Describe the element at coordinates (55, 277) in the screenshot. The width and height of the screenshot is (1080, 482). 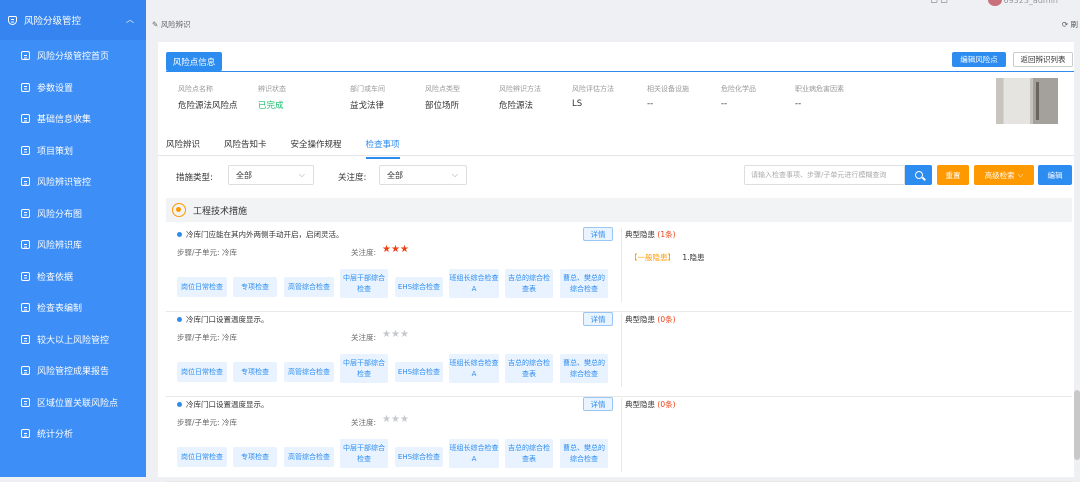
I see `sidebar-item-label: 检查依据` at that location.